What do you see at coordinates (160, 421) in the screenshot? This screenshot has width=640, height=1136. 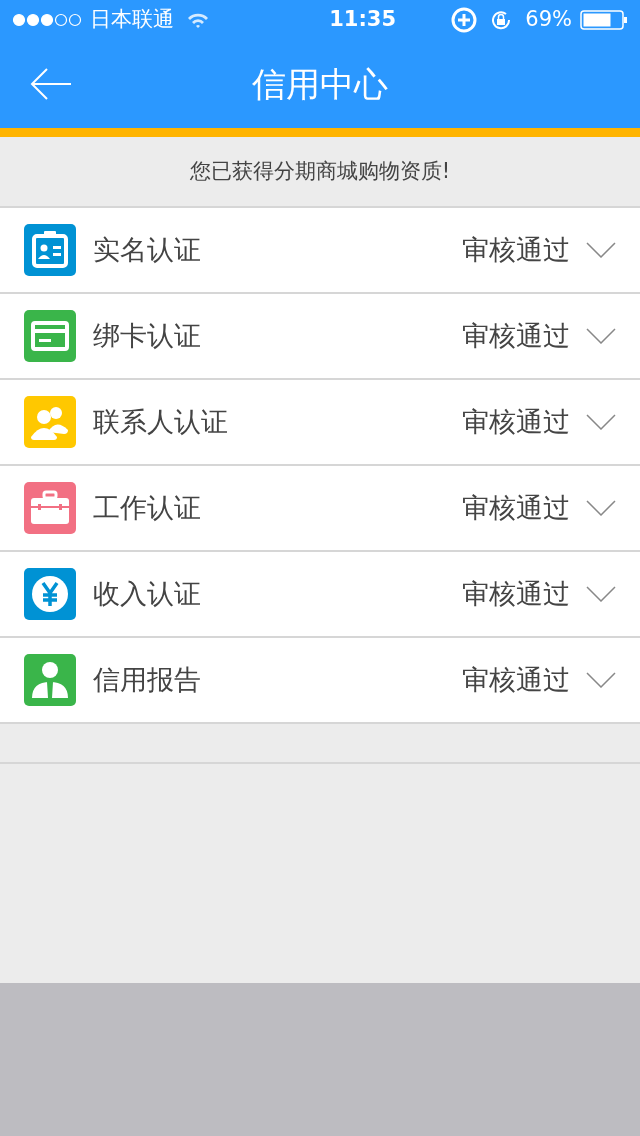 I see `row-label: 联系人认证` at bounding box center [160, 421].